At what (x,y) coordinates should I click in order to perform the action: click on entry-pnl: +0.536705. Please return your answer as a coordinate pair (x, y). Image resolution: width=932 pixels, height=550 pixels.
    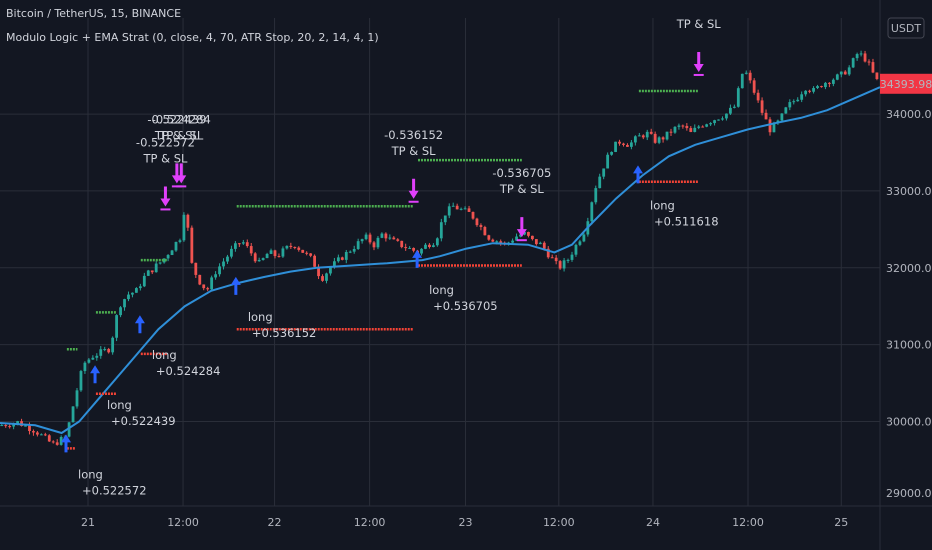
    Looking at the image, I should click on (465, 306).